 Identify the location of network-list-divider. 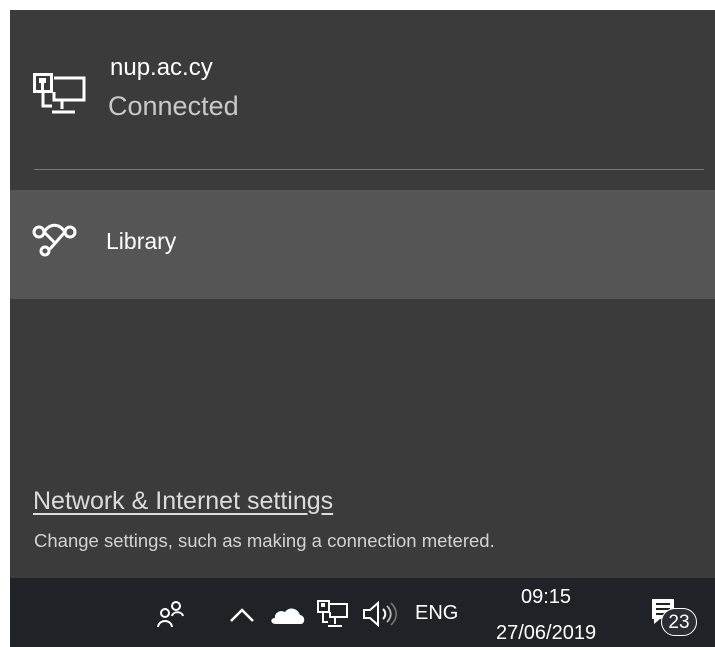
(369, 169).